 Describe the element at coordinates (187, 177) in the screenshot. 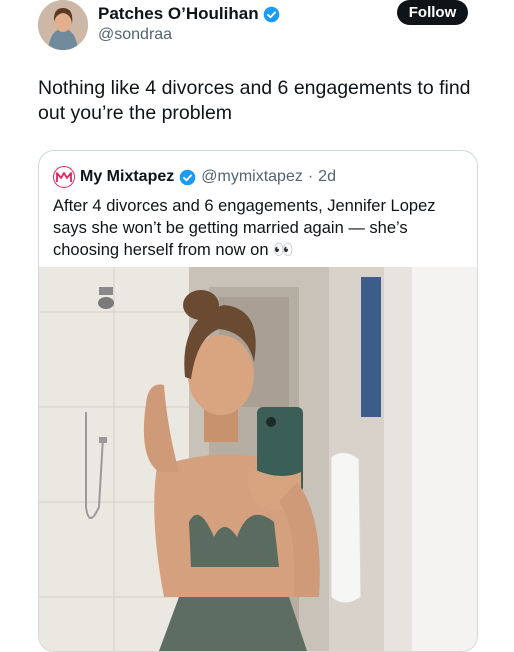

I see `quoted-verified-badge-icon` at that location.